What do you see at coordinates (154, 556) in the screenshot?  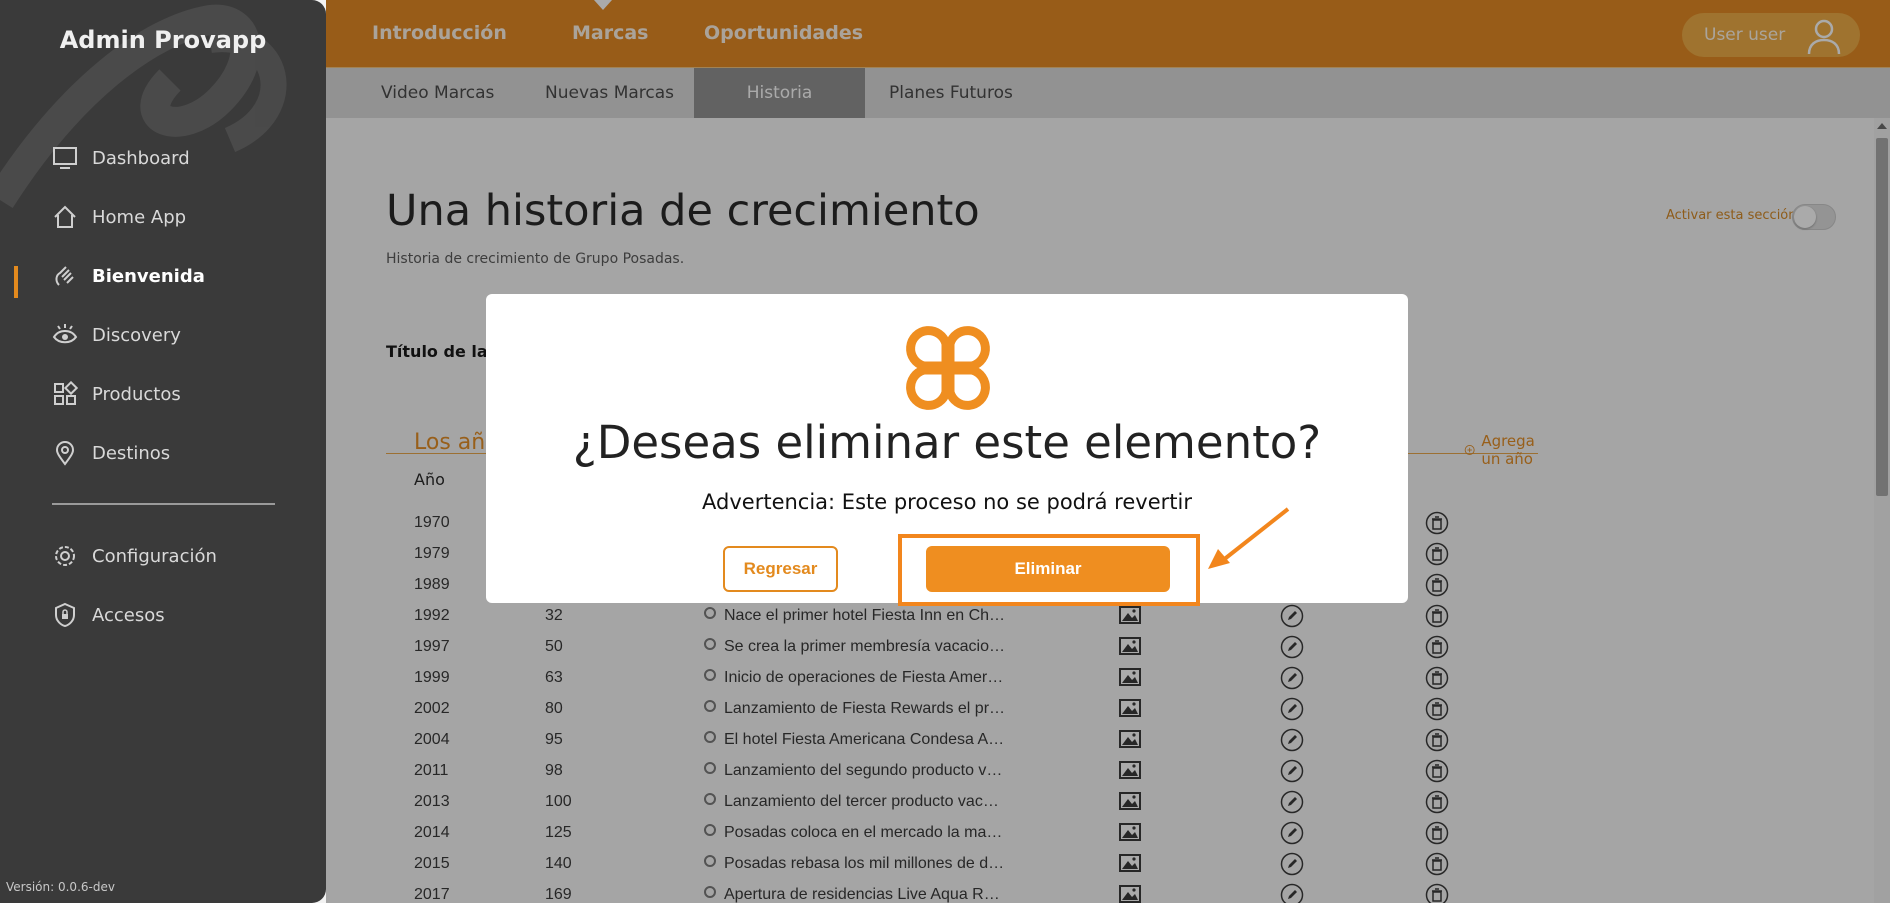 I see `sidebar-item-label: Configuración` at bounding box center [154, 556].